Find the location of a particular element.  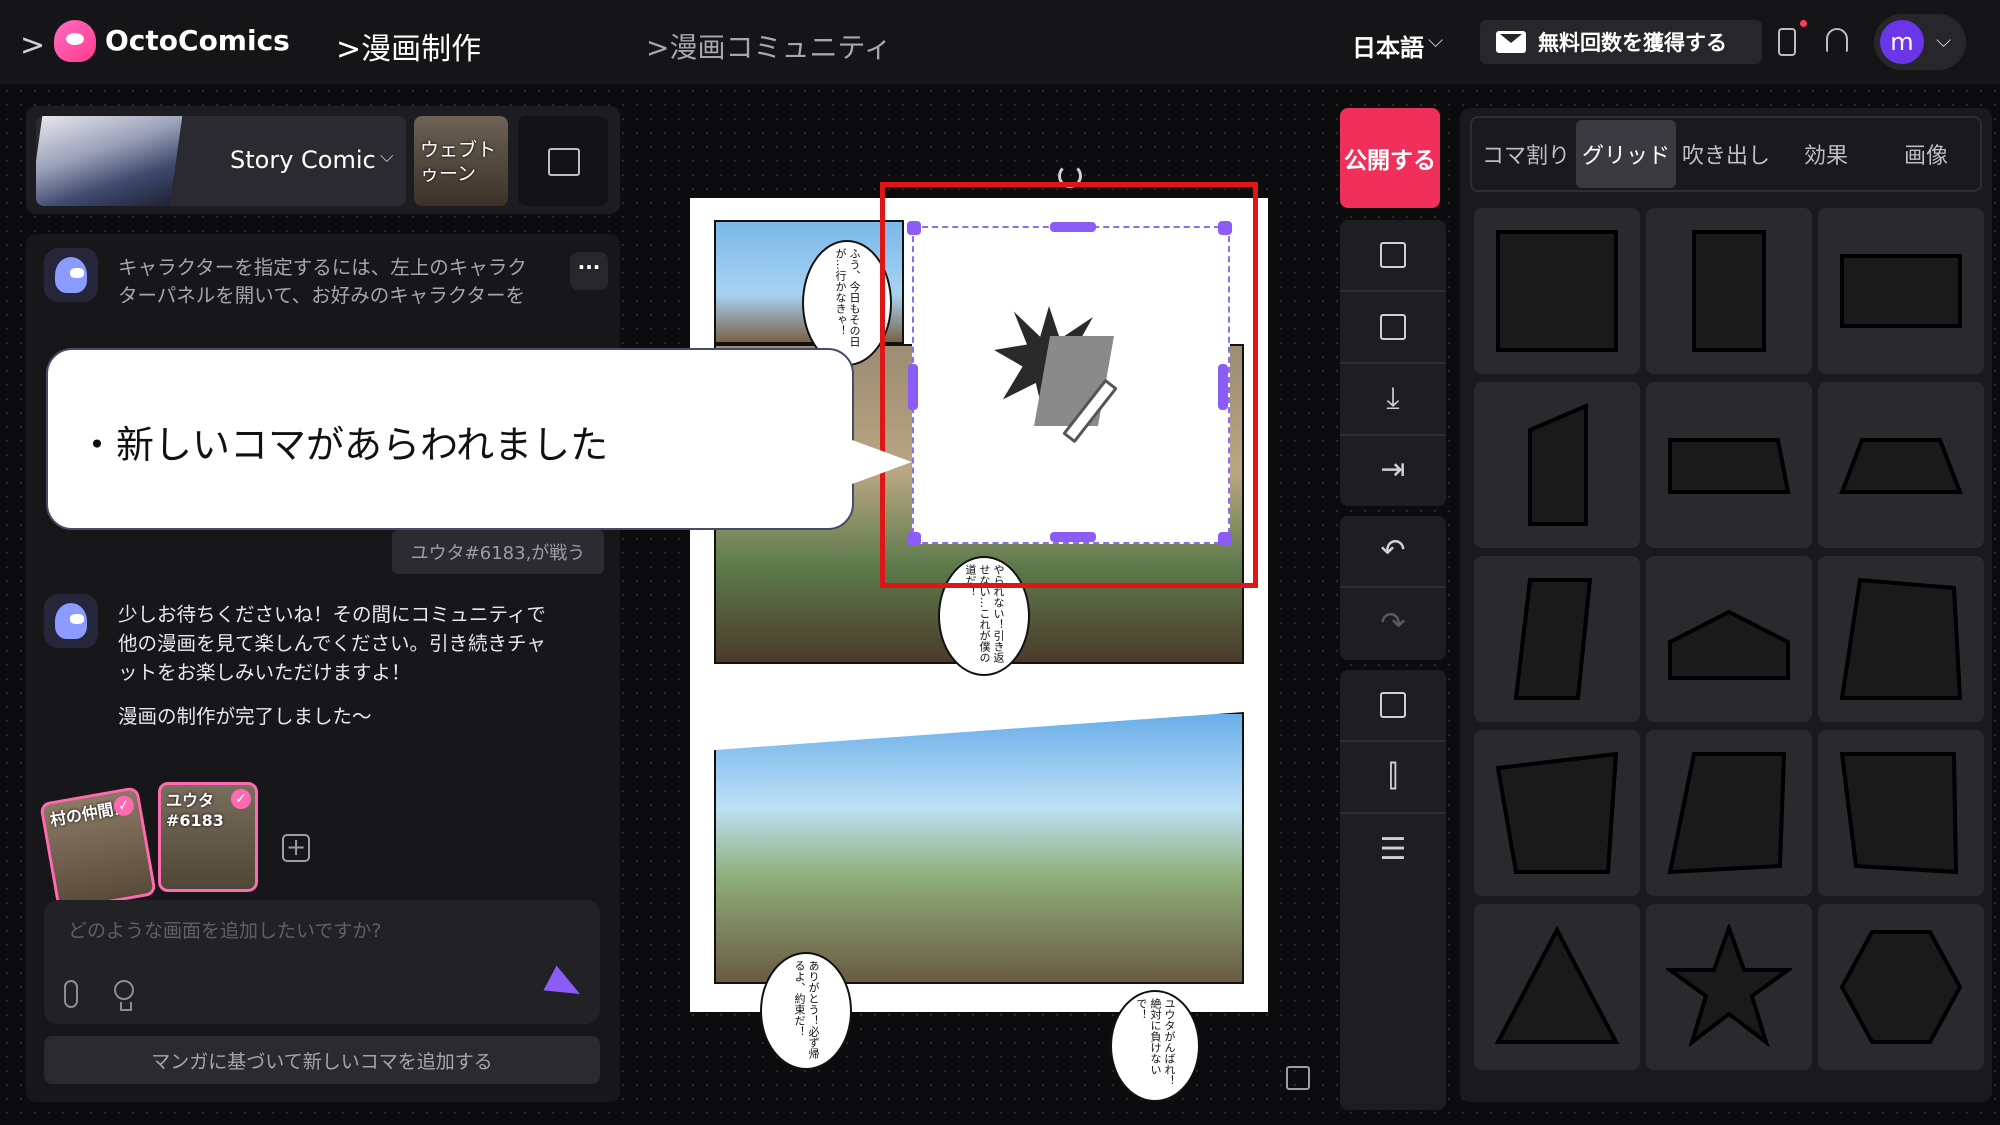

folder-icon is located at coordinates (564, 162).